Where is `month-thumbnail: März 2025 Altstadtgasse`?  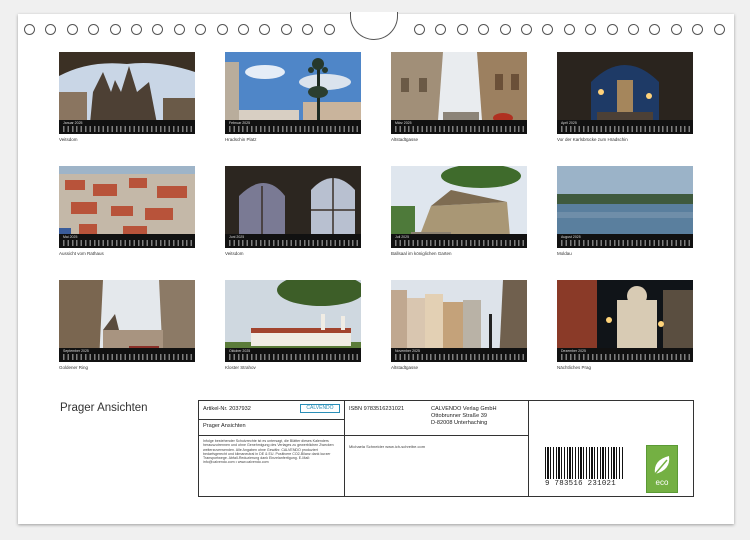 month-thumbnail: März 2025 Altstadtgasse is located at coordinates (459, 97).